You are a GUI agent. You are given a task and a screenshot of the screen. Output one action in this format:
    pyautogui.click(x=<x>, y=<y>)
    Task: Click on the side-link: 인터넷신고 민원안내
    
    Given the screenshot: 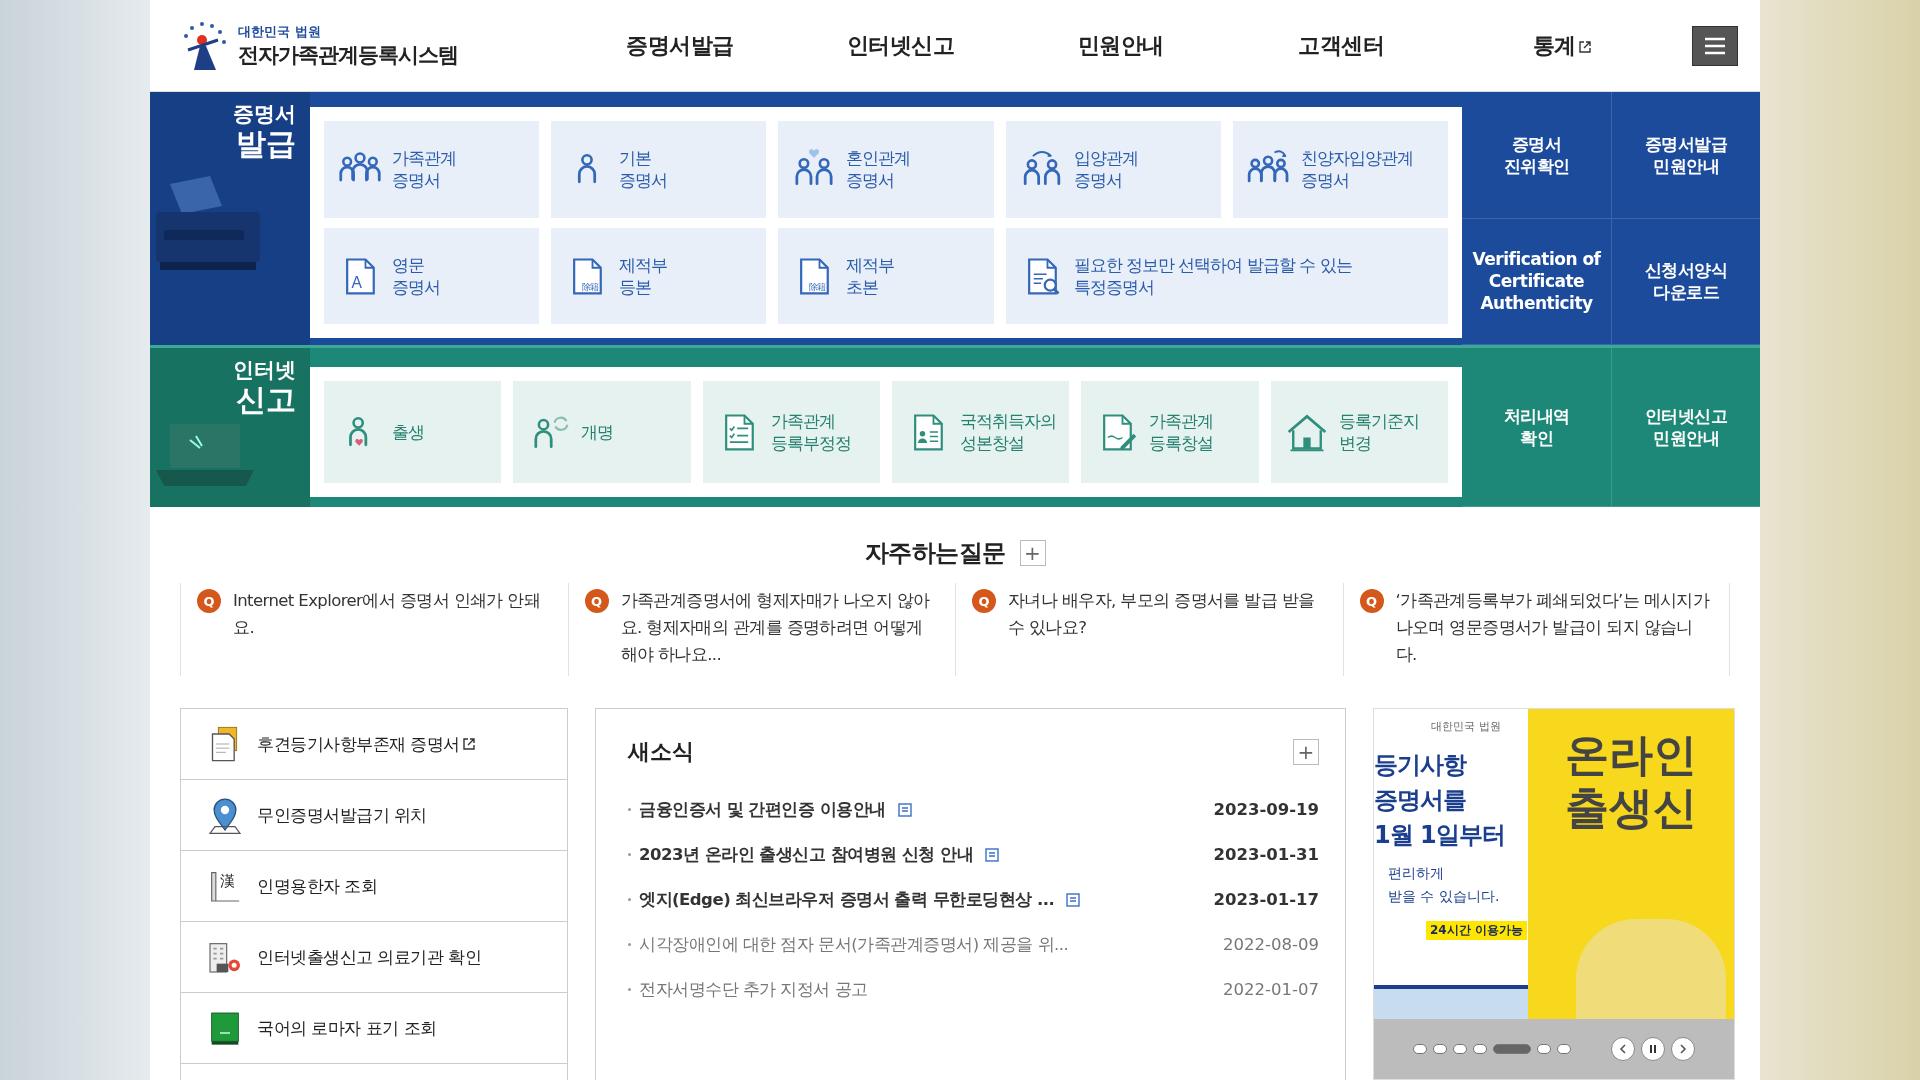 What is the action you would take?
    pyautogui.click(x=1685, y=427)
    